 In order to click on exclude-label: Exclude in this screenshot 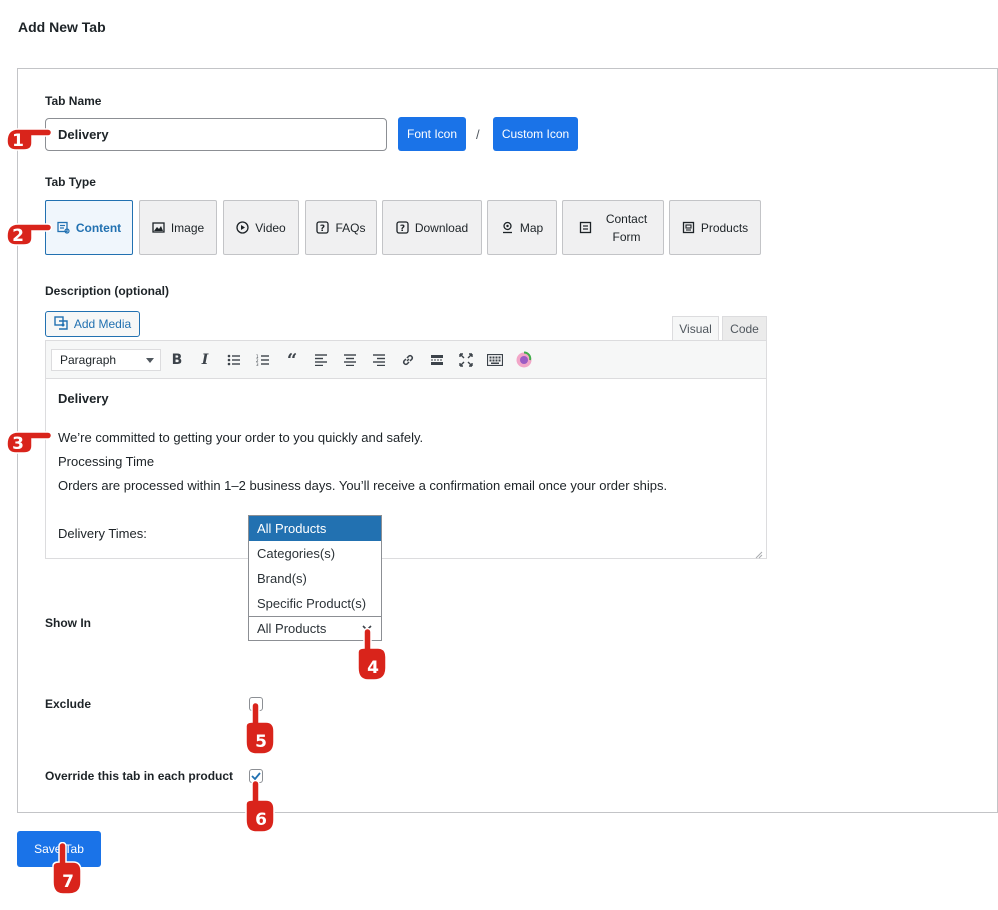, I will do `click(68, 704)`.